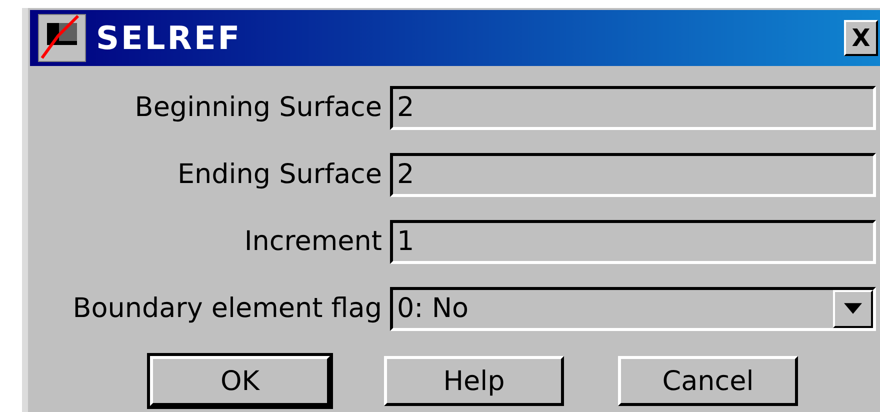 The height and width of the screenshot is (412, 880). I want to click on dialog-button: OK, so click(240, 381).